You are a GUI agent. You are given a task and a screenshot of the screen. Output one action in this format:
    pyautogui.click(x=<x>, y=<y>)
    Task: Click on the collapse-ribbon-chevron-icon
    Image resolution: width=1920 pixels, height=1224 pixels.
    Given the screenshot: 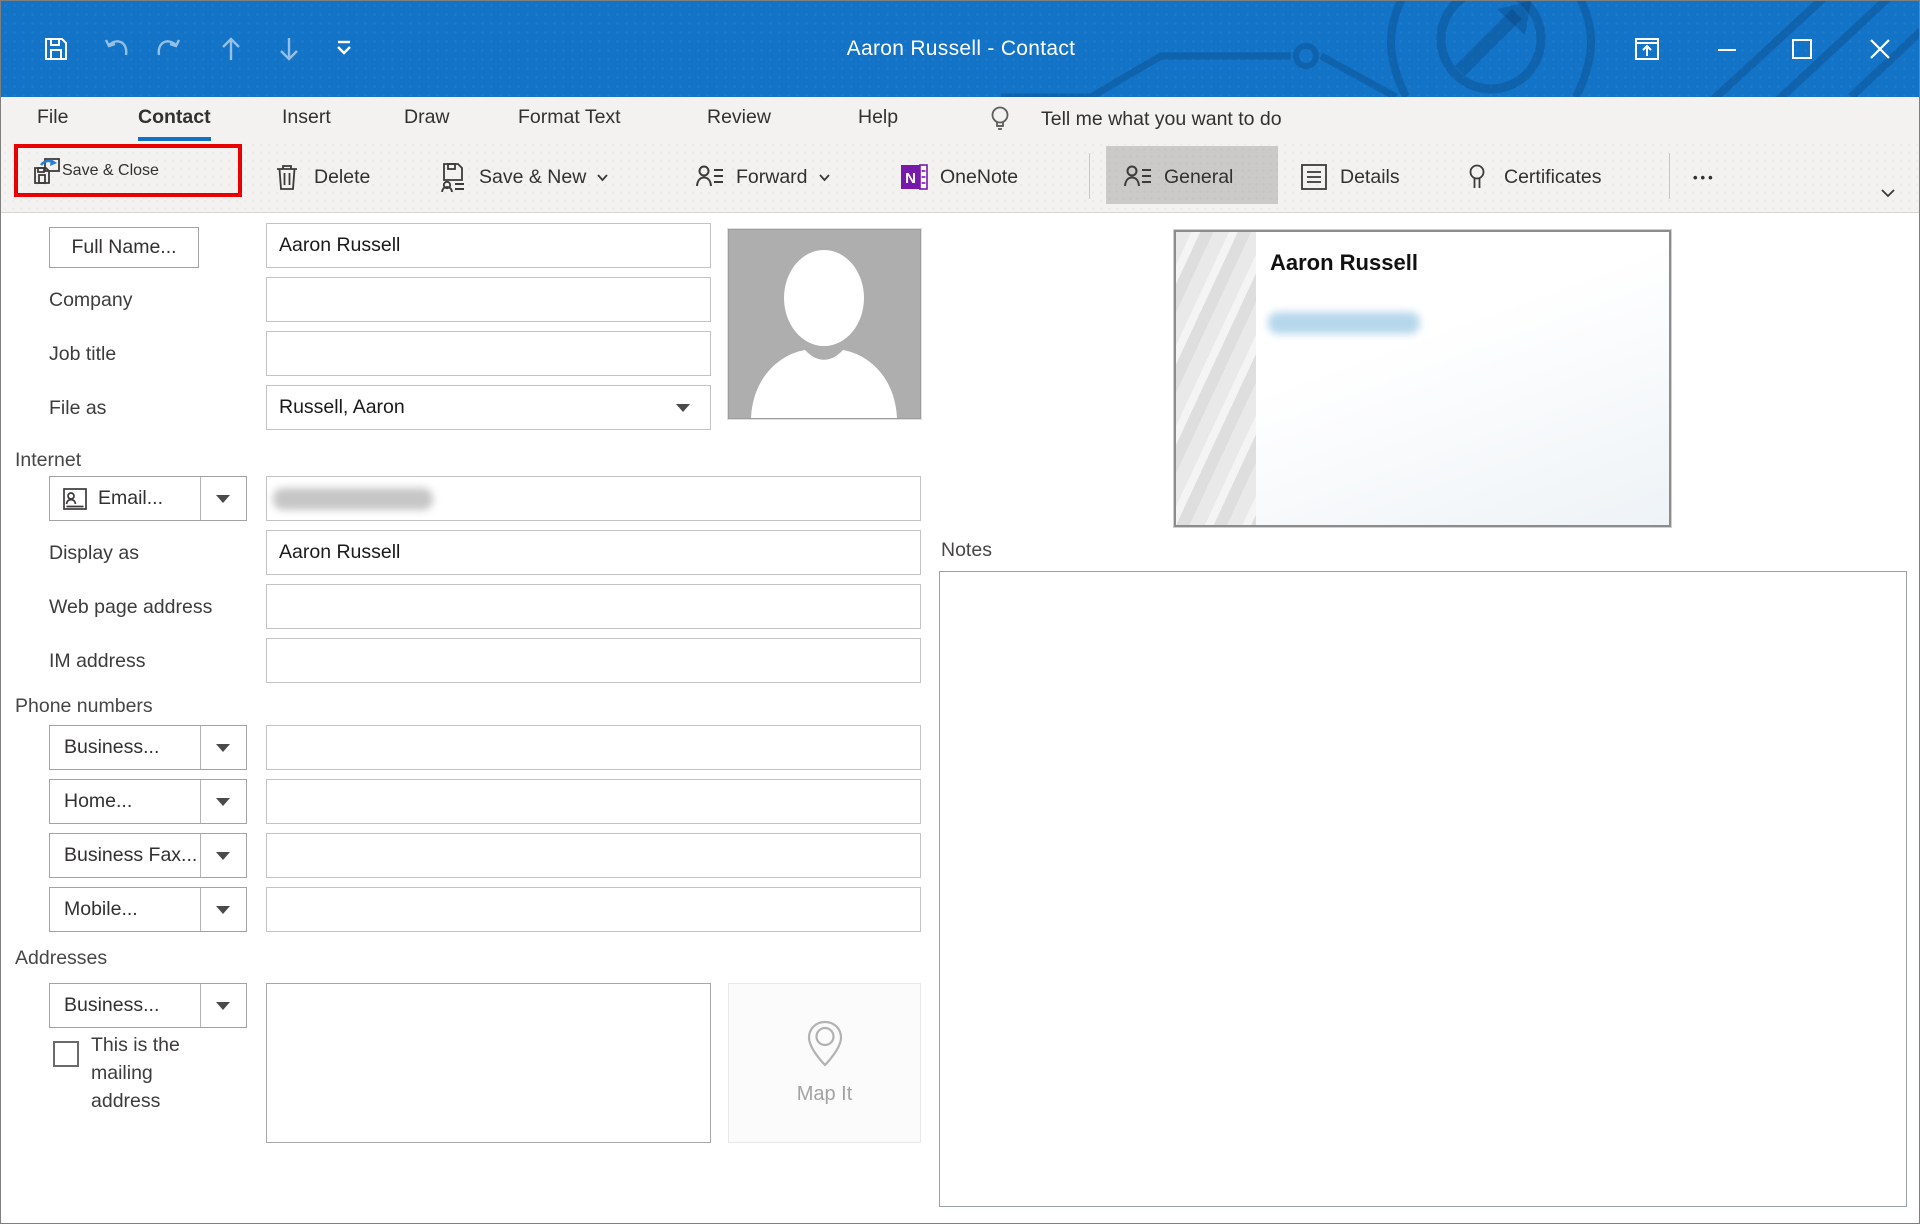 What is the action you would take?
    pyautogui.click(x=1889, y=197)
    